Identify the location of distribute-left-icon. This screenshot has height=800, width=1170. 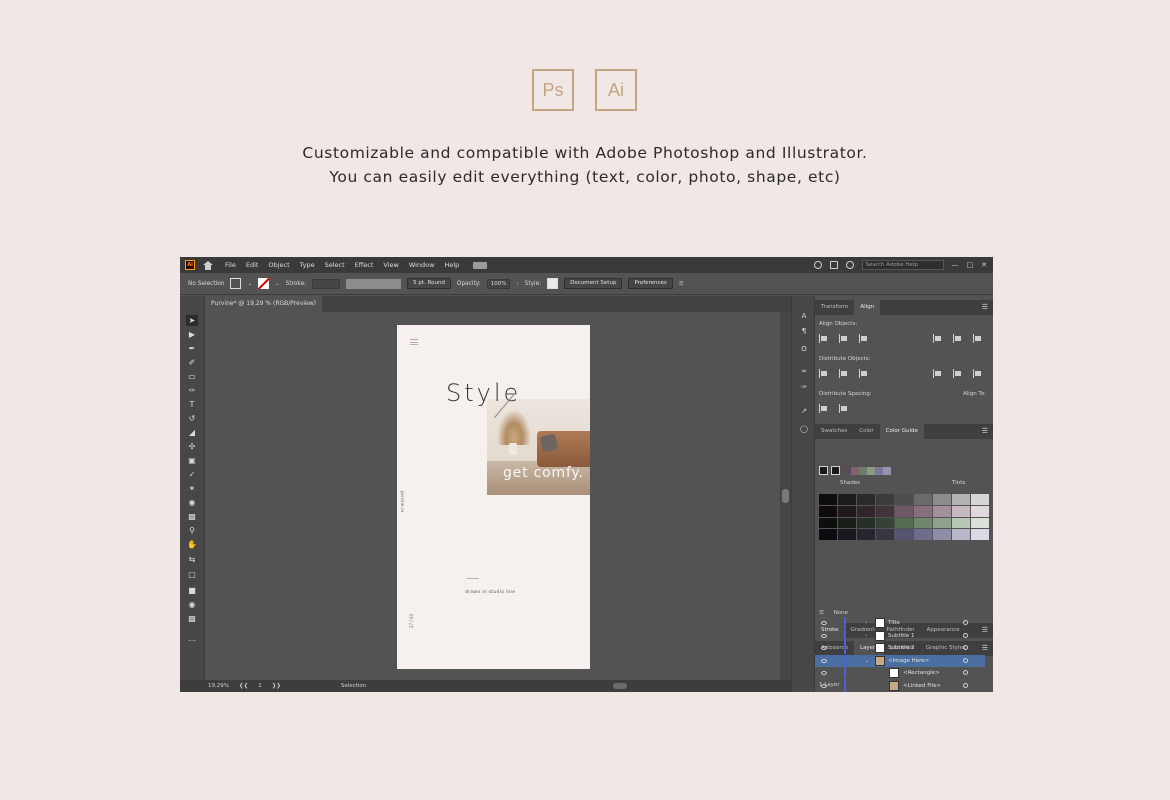
(938, 373).